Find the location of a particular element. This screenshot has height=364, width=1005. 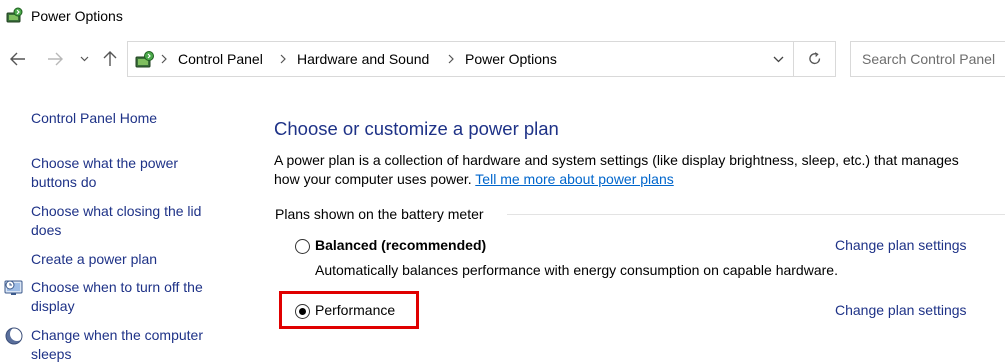

window-title: Power Options is located at coordinates (77, 16).